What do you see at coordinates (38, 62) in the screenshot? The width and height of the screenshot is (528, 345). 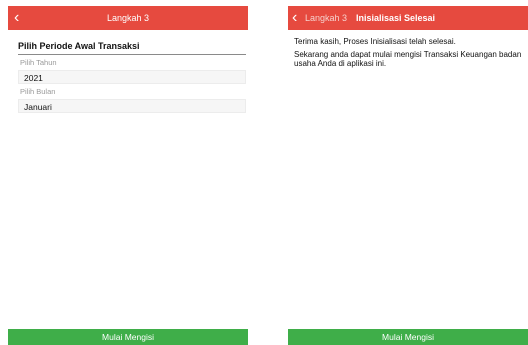 I see `year-label: Pilih Tahun` at bounding box center [38, 62].